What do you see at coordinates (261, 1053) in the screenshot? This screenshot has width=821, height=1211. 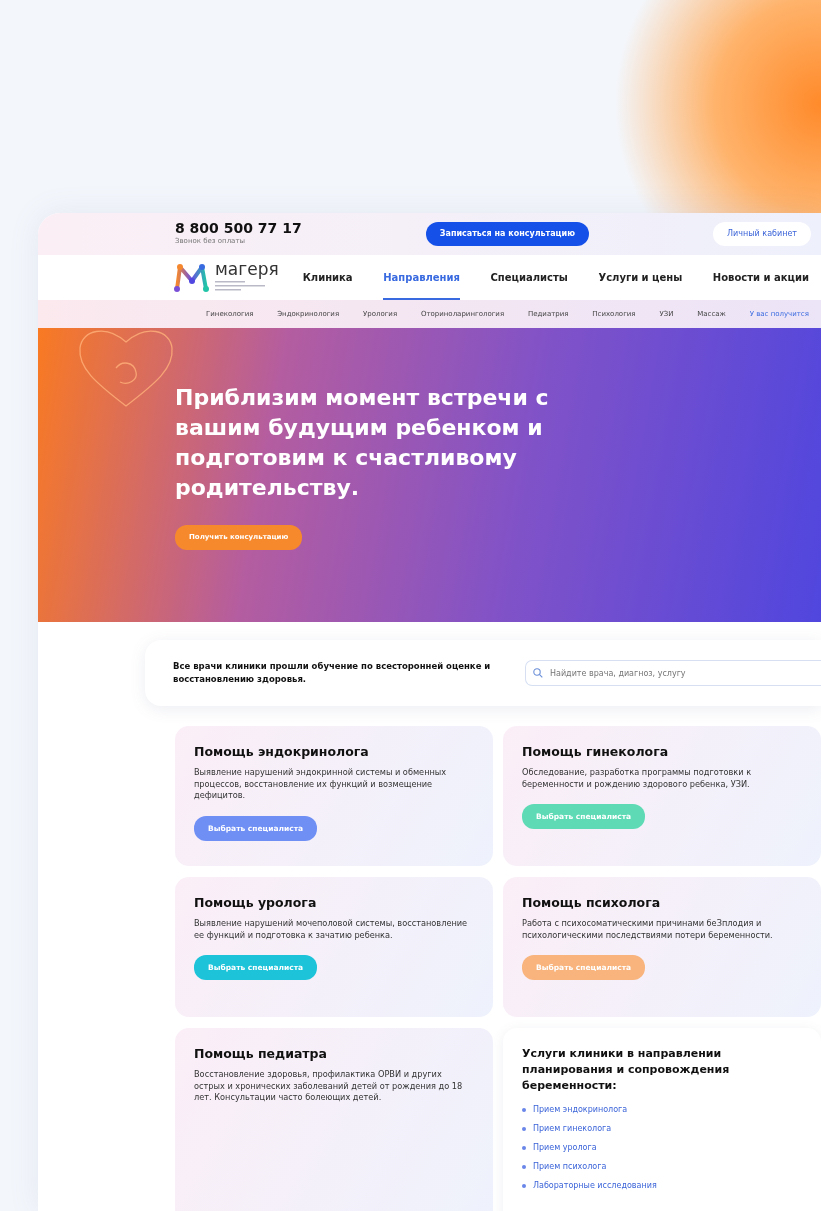 I see `card-title: Помощь педиатра` at bounding box center [261, 1053].